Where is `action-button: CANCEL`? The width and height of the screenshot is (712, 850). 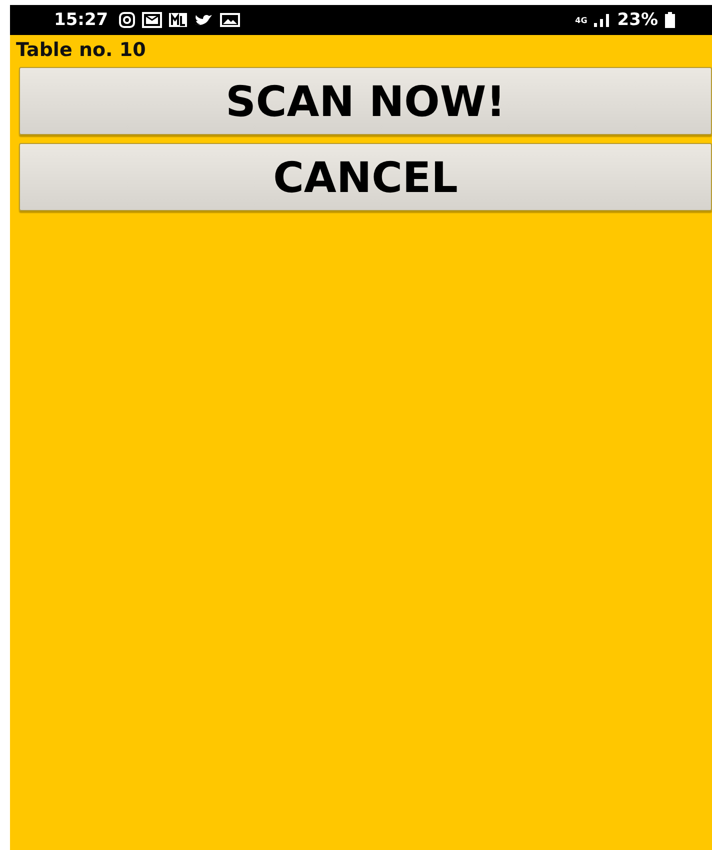 action-button: CANCEL is located at coordinates (365, 177).